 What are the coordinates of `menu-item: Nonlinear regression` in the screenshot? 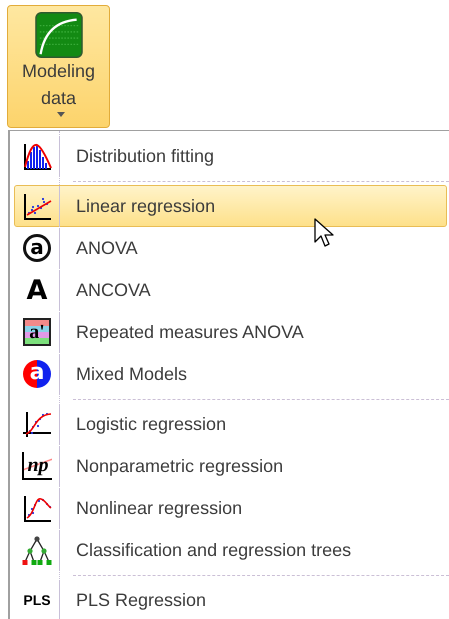 It's located at (230, 508).